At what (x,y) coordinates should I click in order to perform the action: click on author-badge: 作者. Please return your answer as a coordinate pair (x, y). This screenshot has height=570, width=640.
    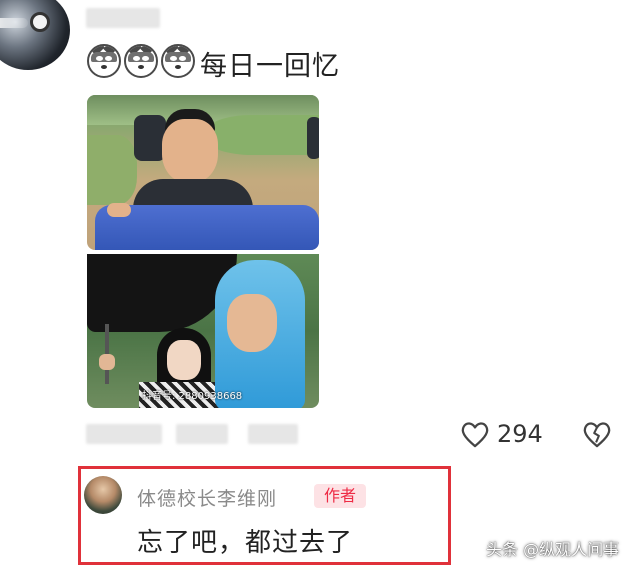
    Looking at the image, I should click on (340, 496).